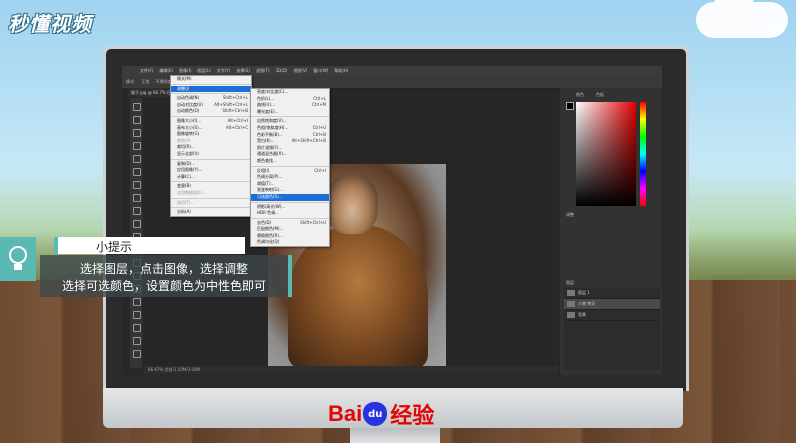 This screenshot has height=443, width=796. Describe the element at coordinates (282, 71) in the screenshot. I see `menu-3d: 3D(D)` at that location.